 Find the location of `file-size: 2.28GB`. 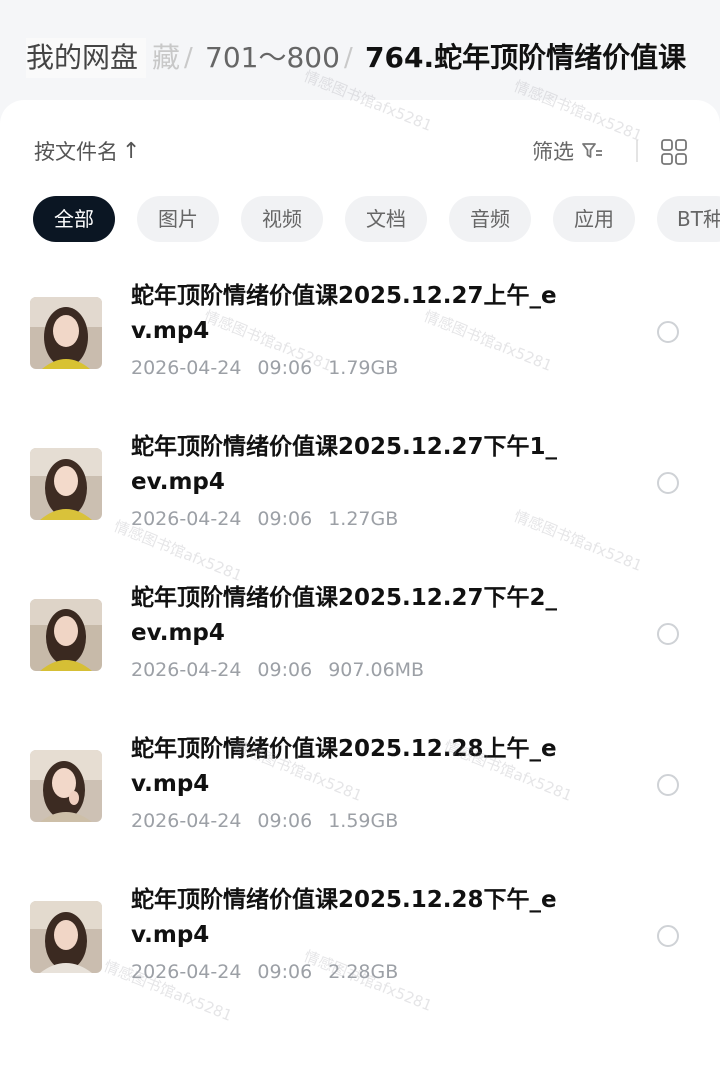

file-size: 2.28GB is located at coordinates (363, 972).